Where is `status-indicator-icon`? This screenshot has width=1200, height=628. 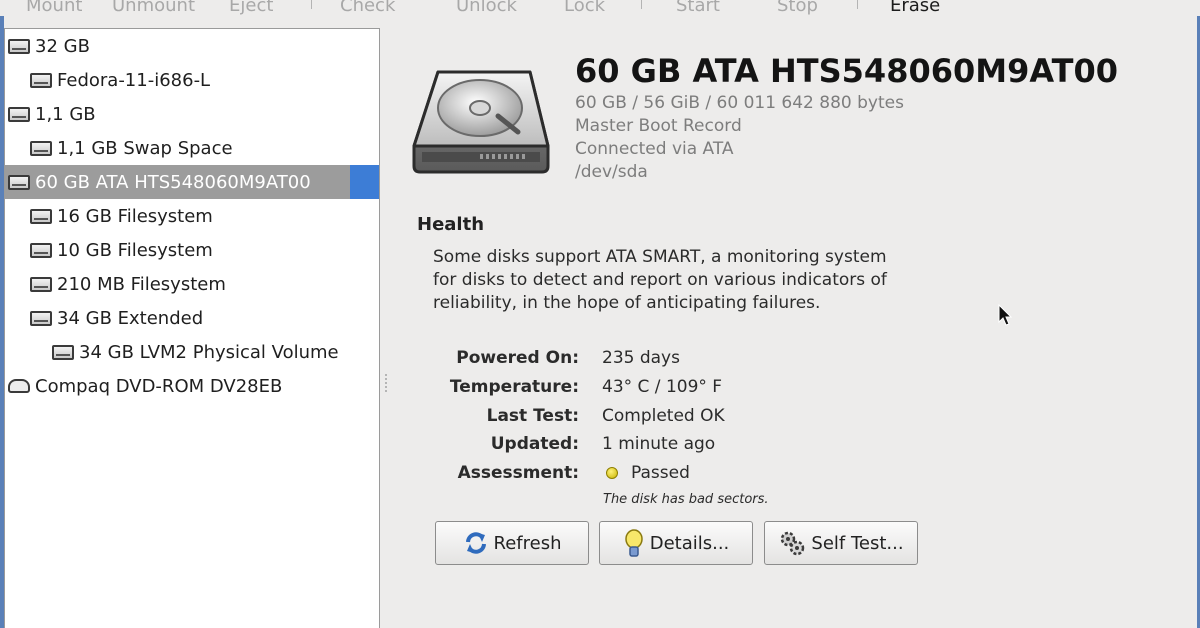
status-indicator-icon is located at coordinates (612, 473).